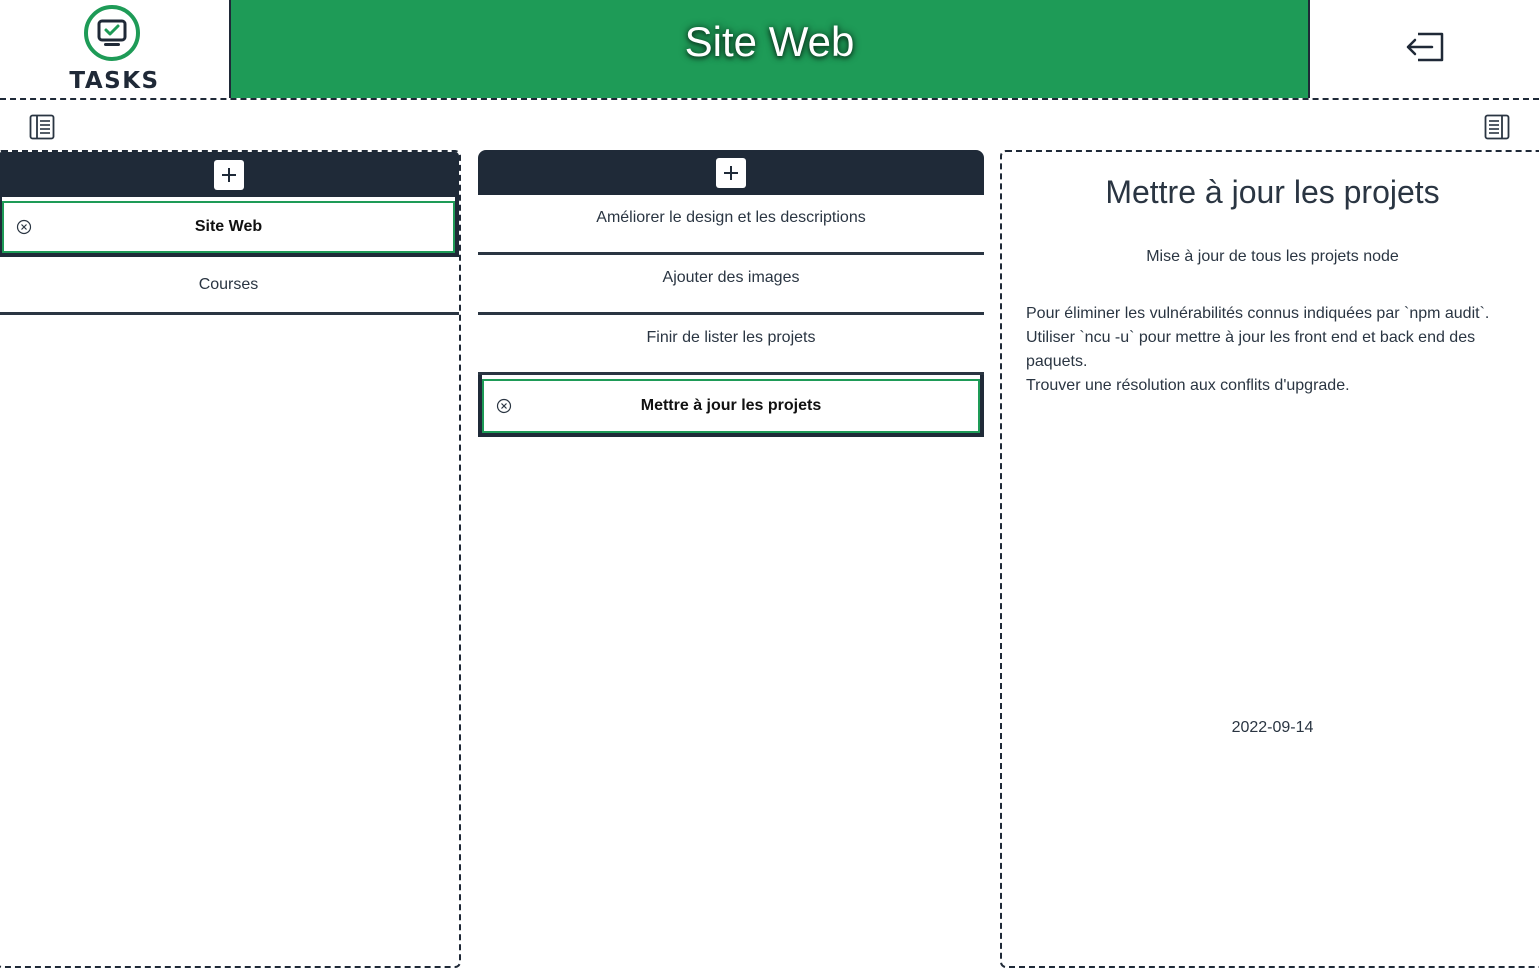  I want to click on project-item-site-web: Site Web, so click(229, 227).